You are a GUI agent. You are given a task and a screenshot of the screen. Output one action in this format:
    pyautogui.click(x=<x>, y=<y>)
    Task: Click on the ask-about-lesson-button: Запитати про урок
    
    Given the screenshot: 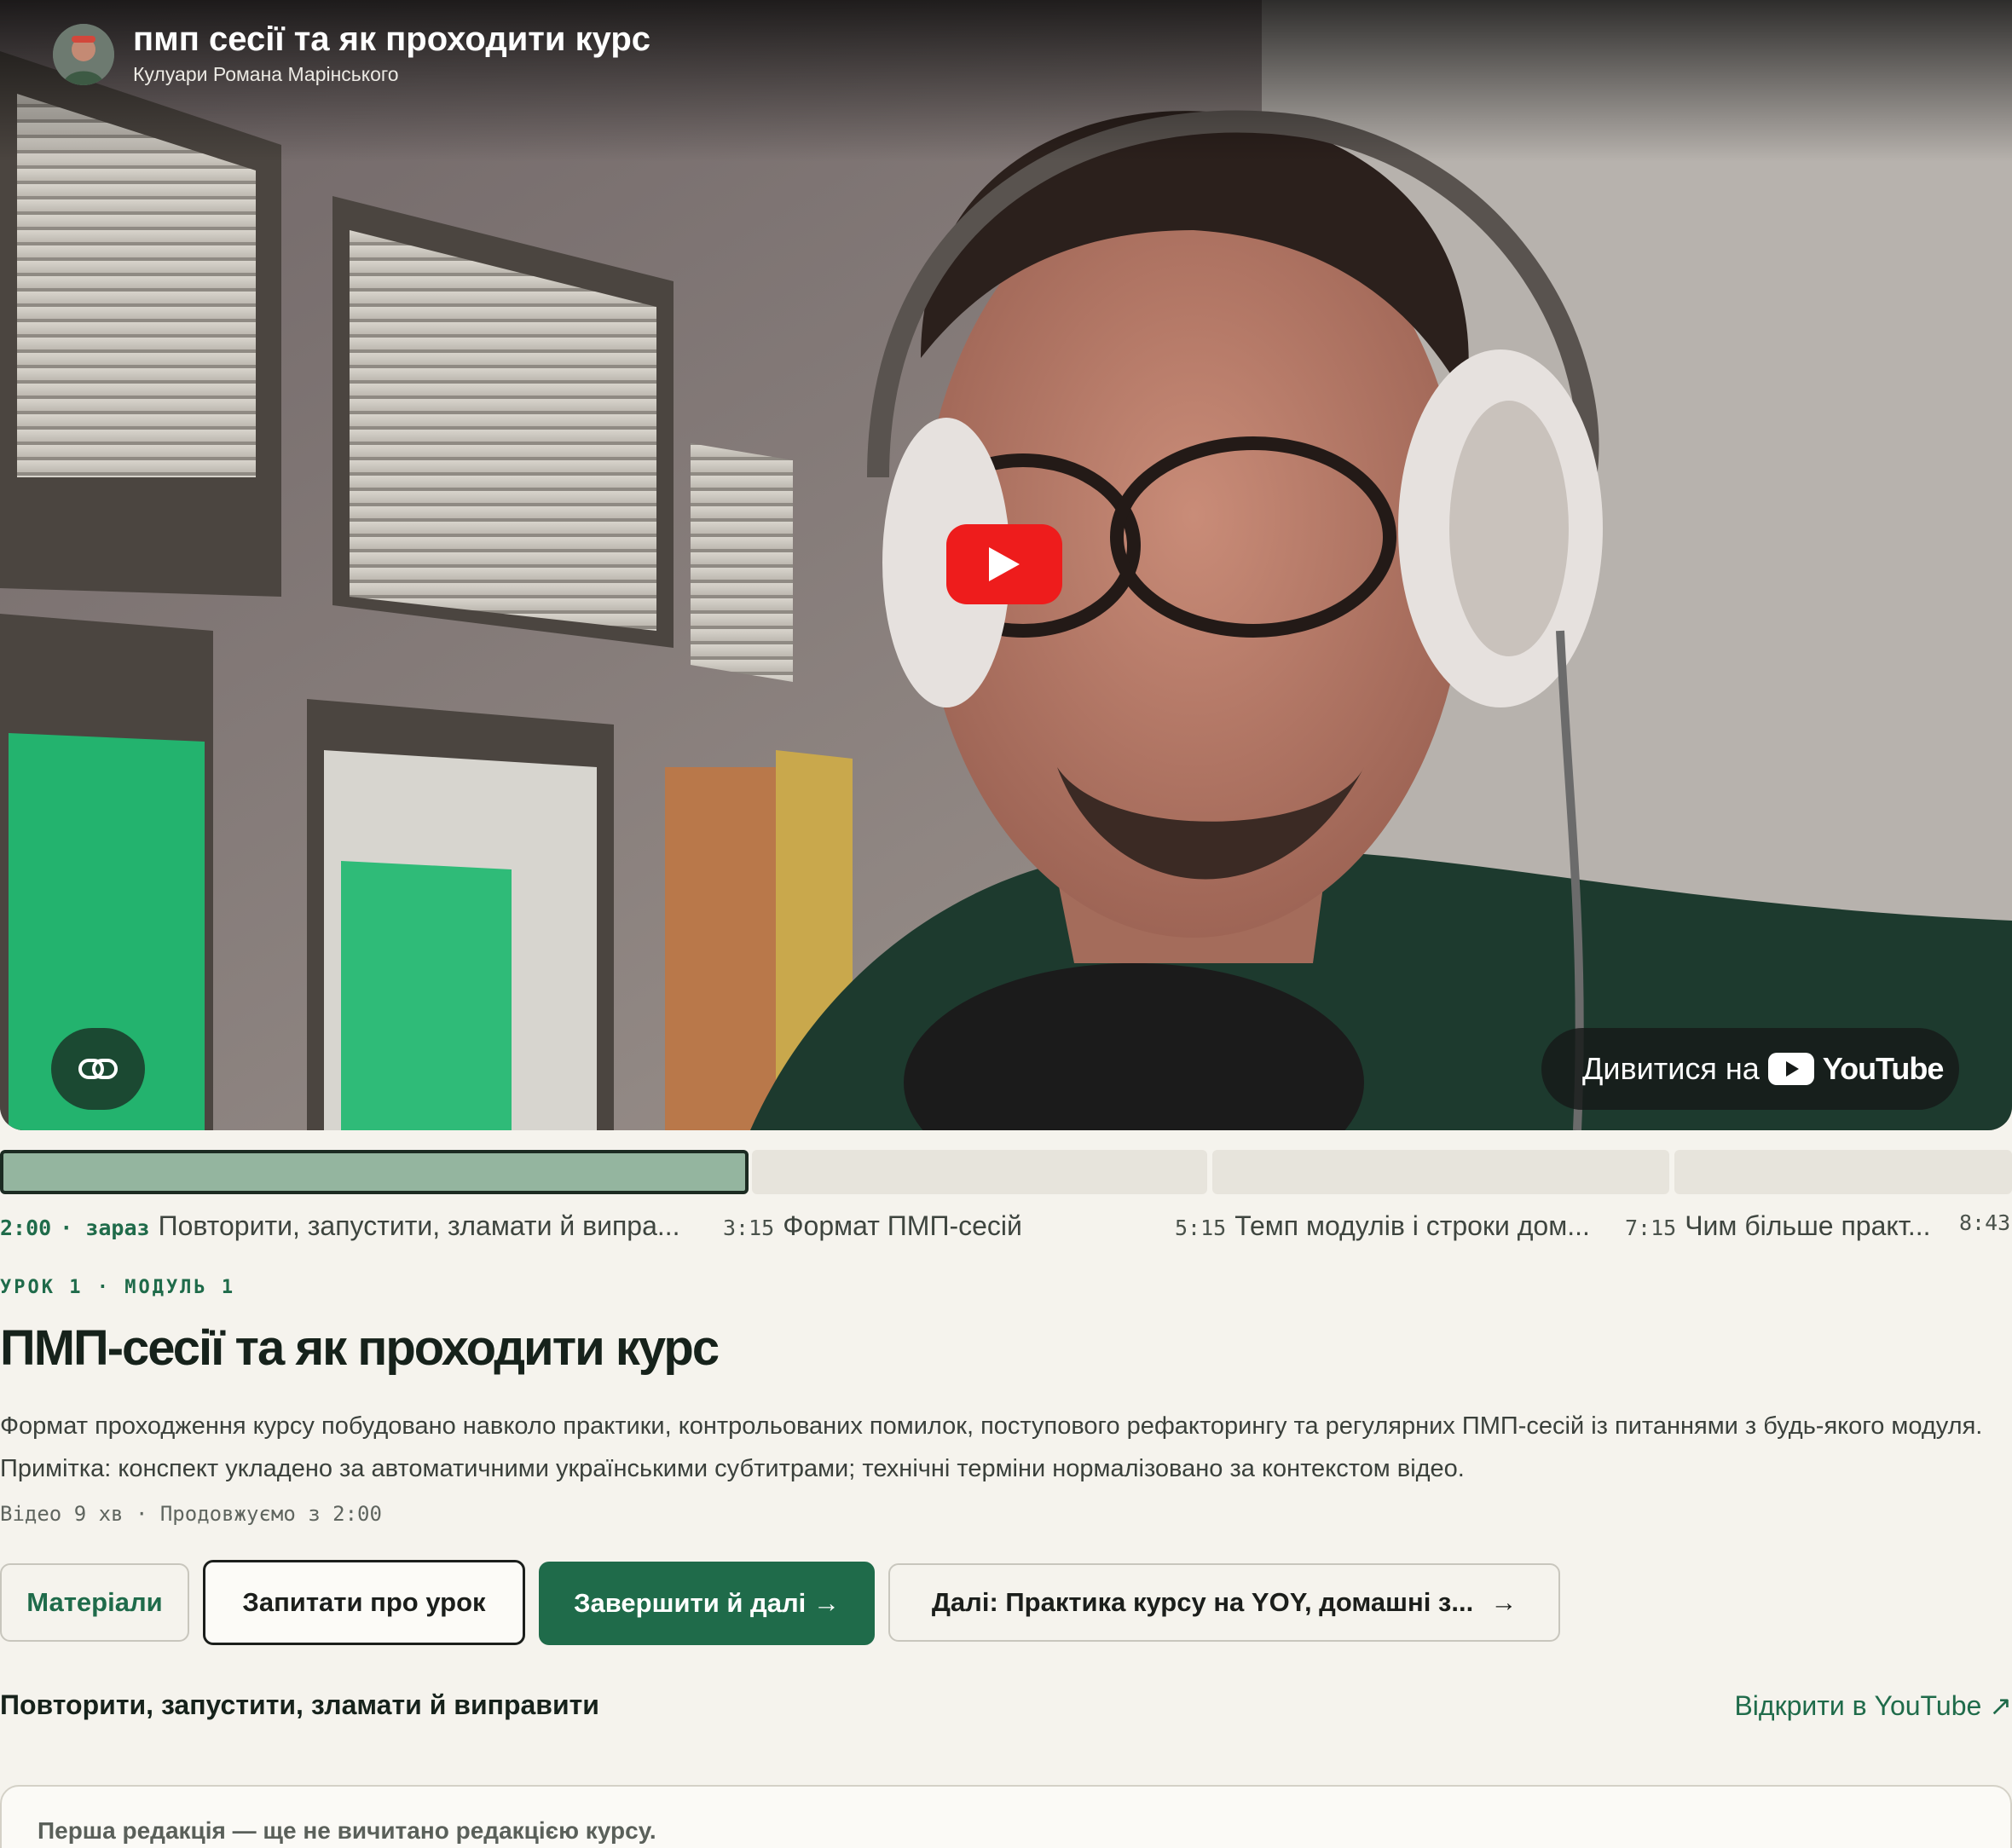 What is the action you would take?
    pyautogui.click(x=364, y=1602)
    